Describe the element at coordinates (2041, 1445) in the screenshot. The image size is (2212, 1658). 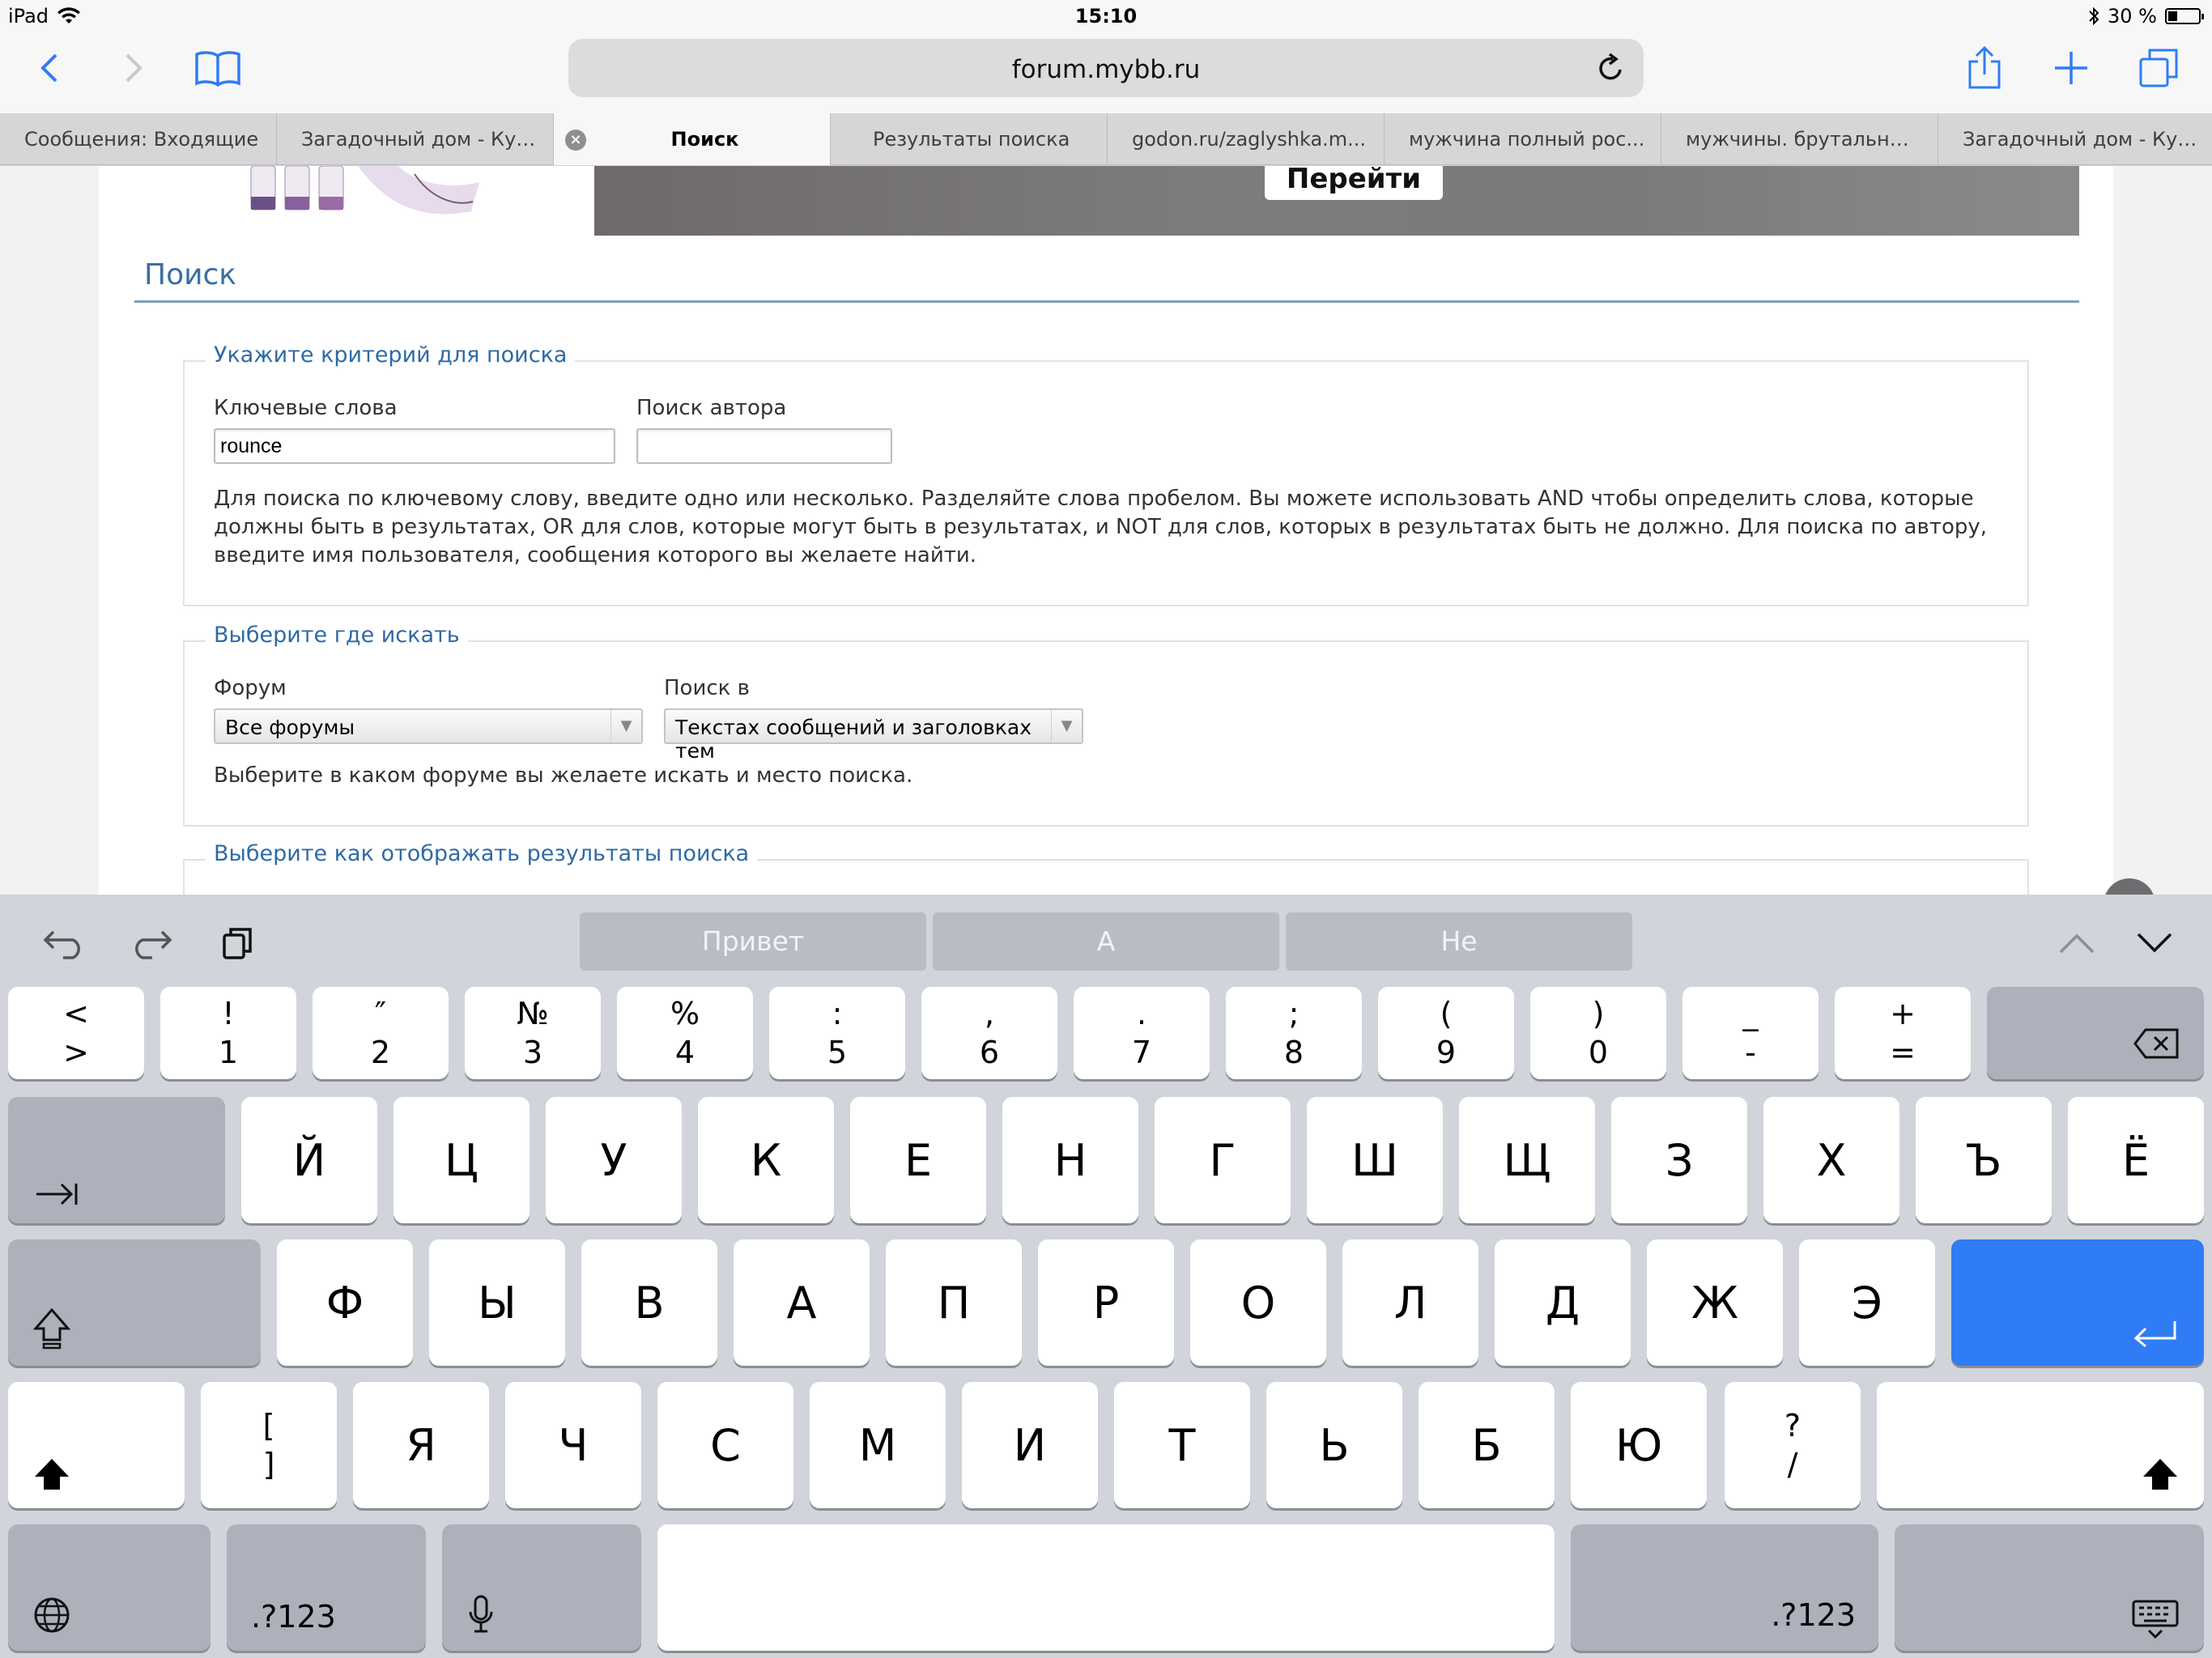
I see `shift-right-key` at that location.